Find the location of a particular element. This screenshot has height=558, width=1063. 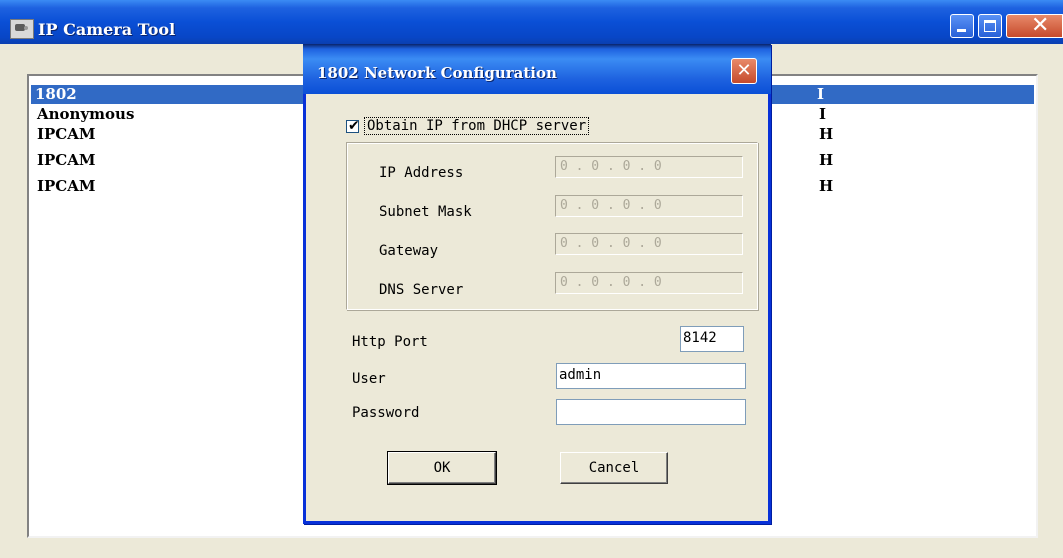

maximize-button is located at coordinates (990, 26).